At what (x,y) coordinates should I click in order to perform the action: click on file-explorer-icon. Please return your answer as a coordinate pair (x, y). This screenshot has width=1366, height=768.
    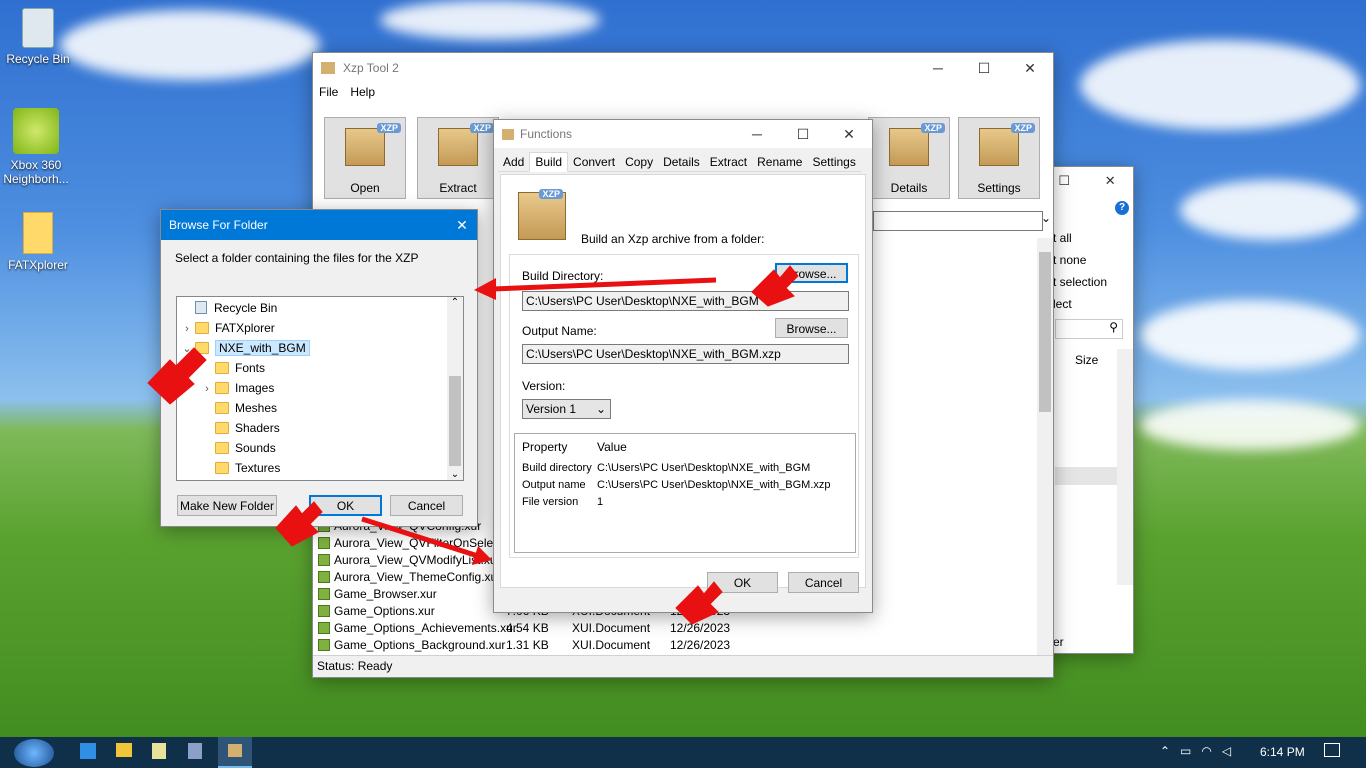
    Looking at the image, I should click on (124, 750).